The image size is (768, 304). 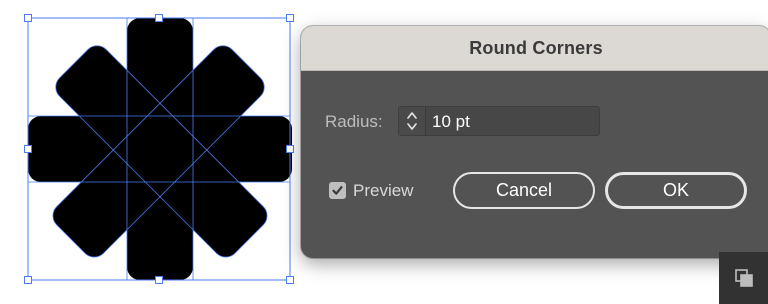 What do you see at coordinates (28, 18) in the screenshot?
I see `handle-top-left` at bounding box center [28, 18].